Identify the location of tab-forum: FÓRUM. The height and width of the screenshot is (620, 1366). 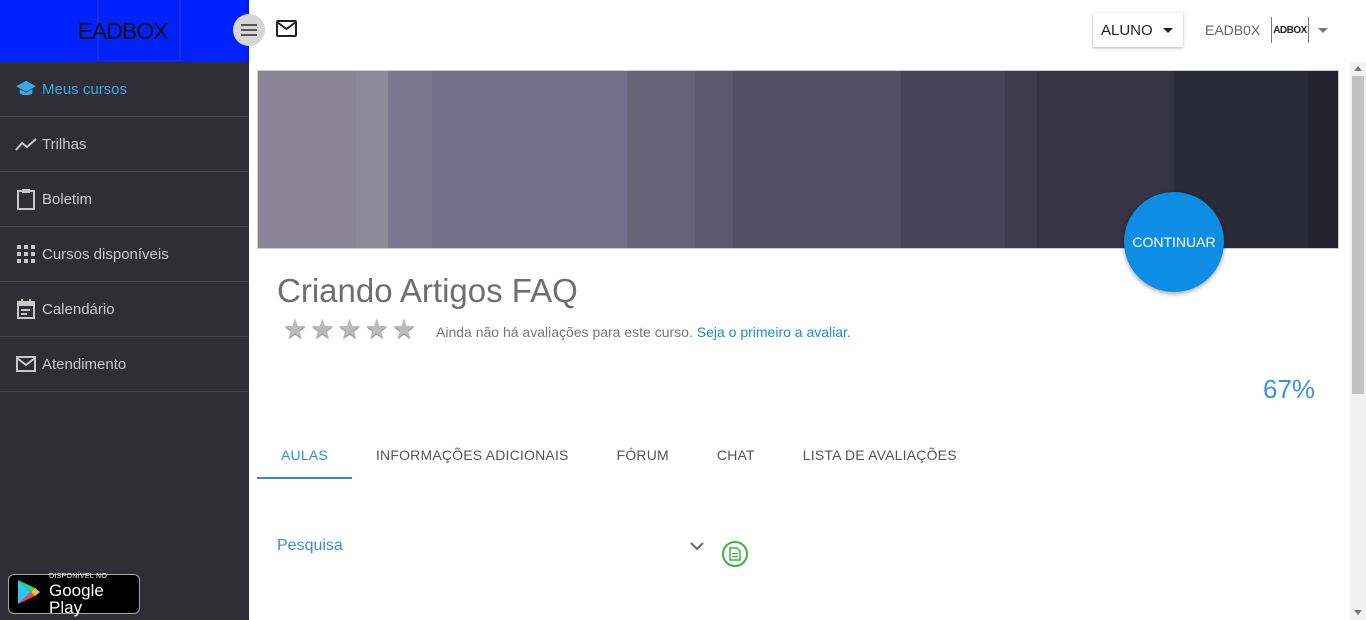
(643, 458).